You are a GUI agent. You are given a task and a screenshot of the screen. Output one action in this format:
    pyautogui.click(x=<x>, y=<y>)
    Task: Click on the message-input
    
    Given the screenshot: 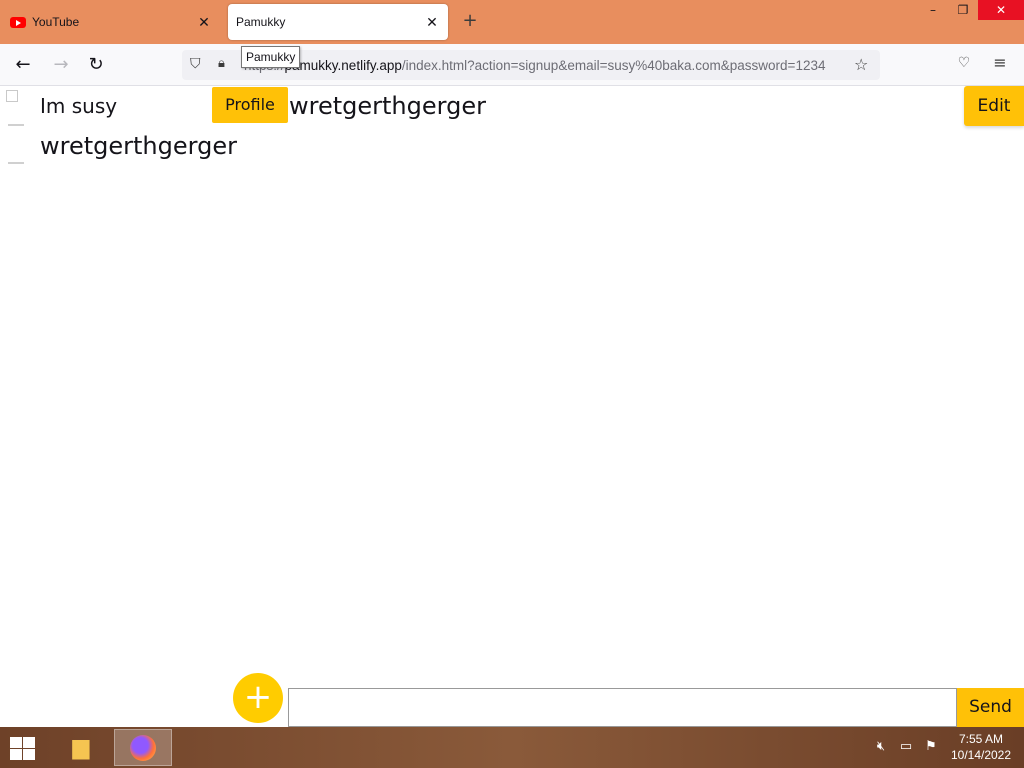 What is the action you would take?
    pyautogui.click(x=622, y=707)
    